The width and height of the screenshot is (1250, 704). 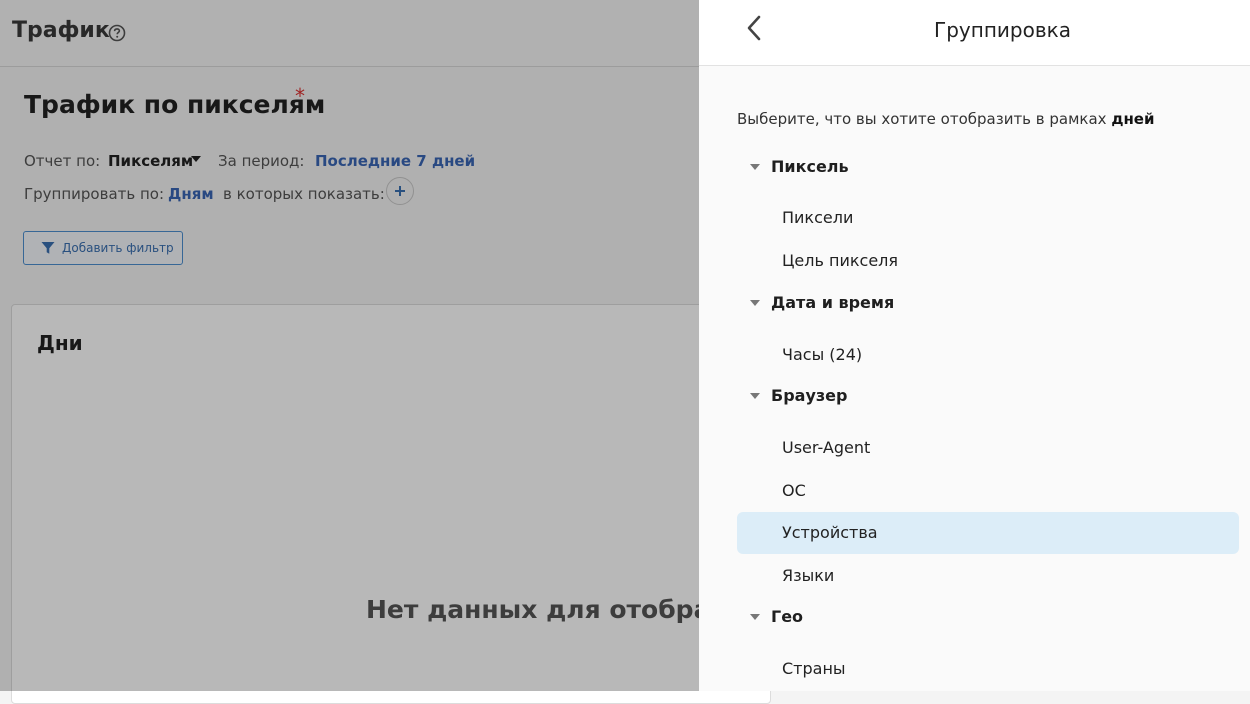 What do you see at coordinates (988, 218) in the screenshot?
I see `option-pixels: Пиксели` at bounding box center [988, 218].